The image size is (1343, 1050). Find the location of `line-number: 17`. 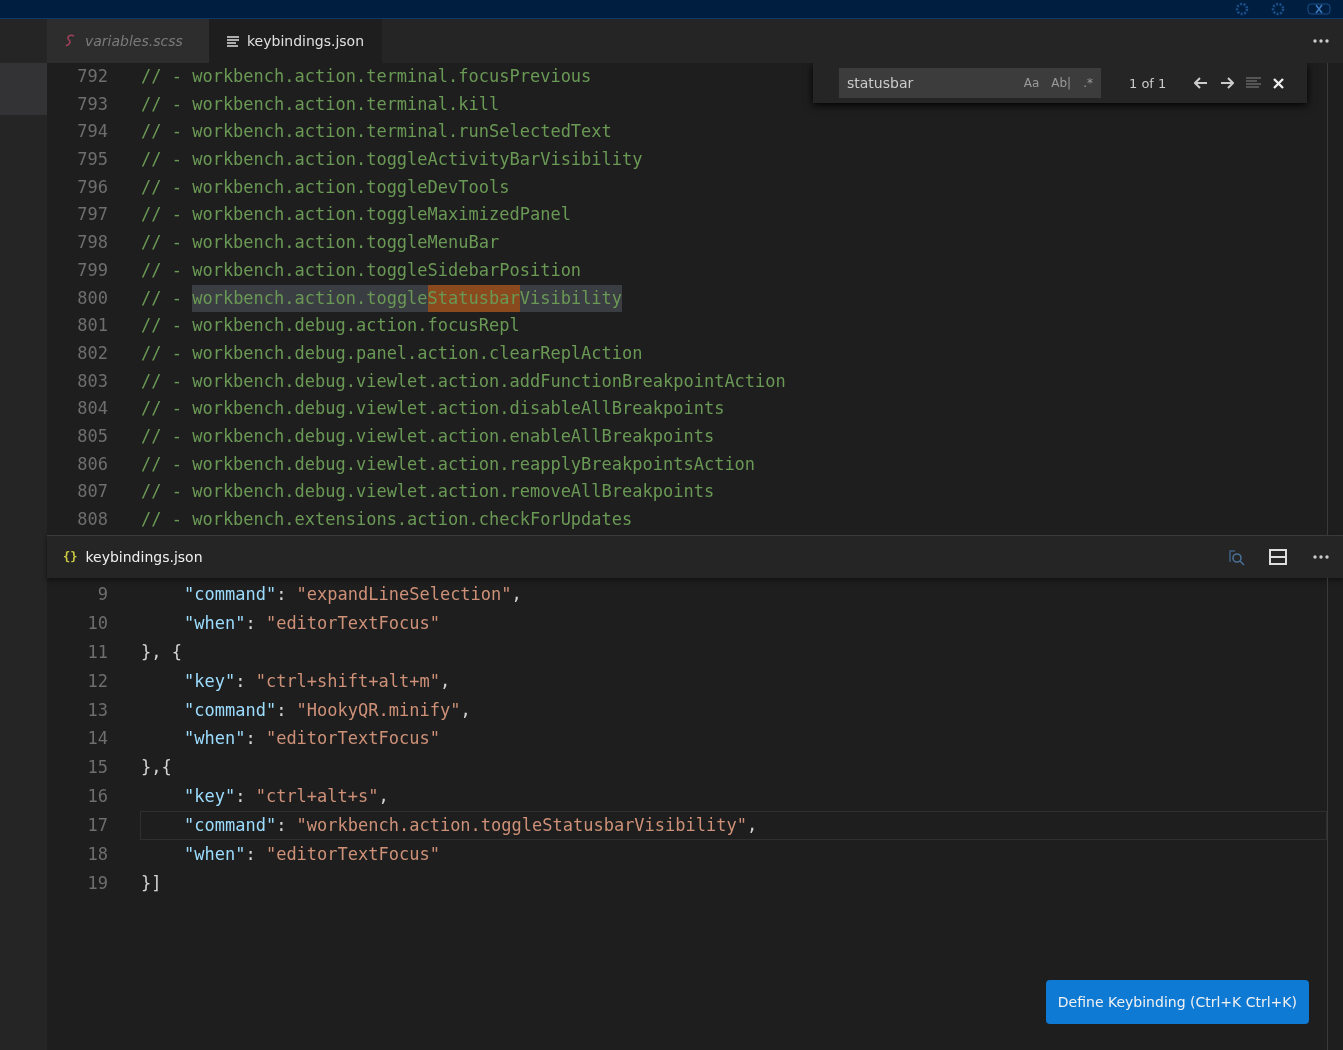

line-number: 17 is located at coordinates (97, 826).